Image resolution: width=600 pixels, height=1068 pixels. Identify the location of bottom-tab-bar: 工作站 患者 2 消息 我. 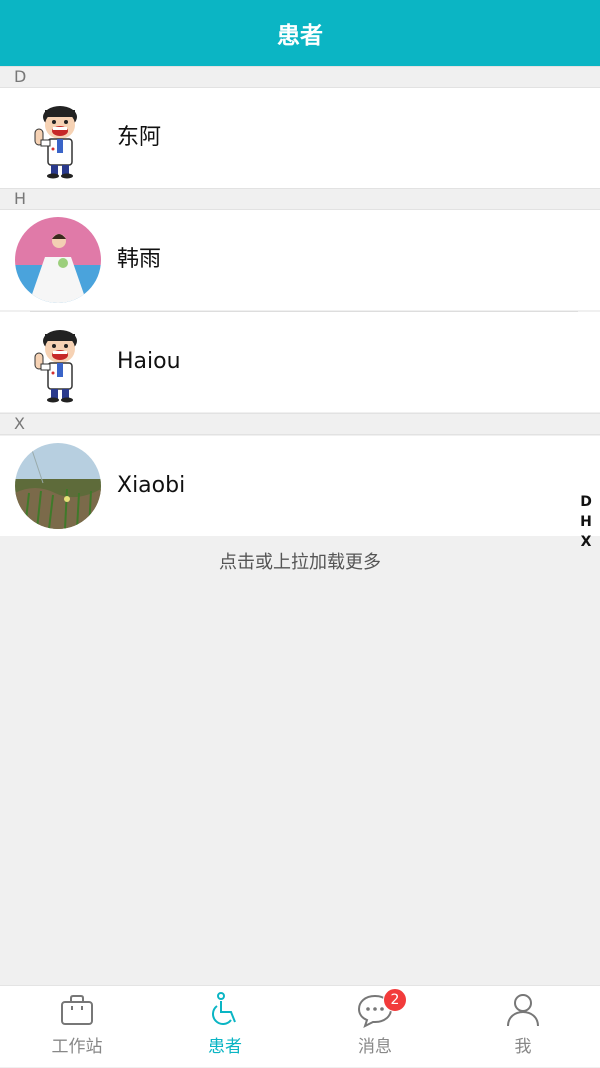
(300, 1026).